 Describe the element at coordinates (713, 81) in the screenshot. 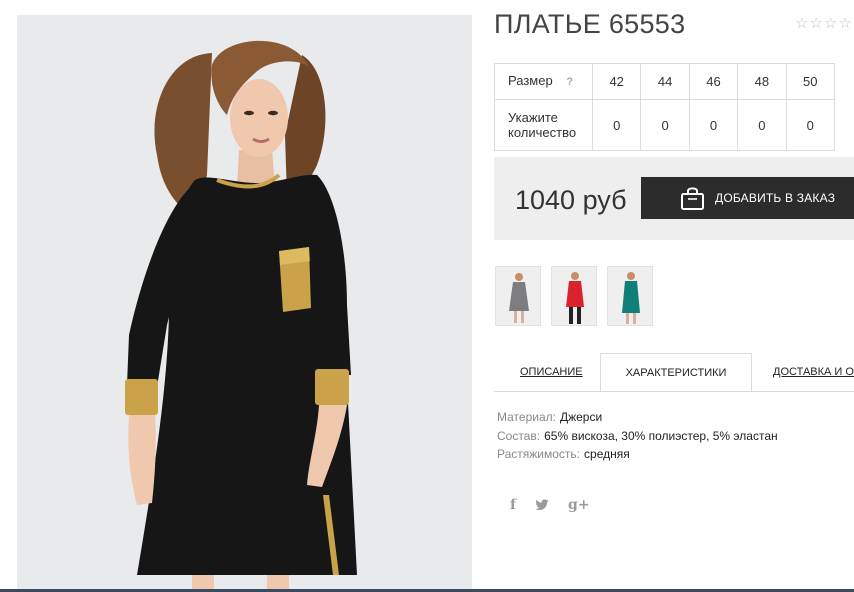

I see `size-option: 46` at that location.